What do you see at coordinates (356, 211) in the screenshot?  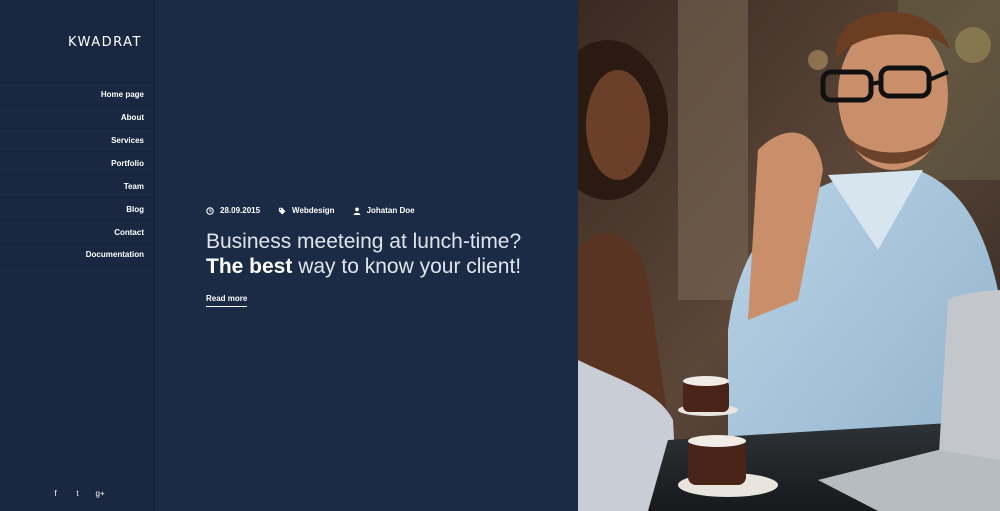 I see `user-icon` at bounding box center [356, 211].